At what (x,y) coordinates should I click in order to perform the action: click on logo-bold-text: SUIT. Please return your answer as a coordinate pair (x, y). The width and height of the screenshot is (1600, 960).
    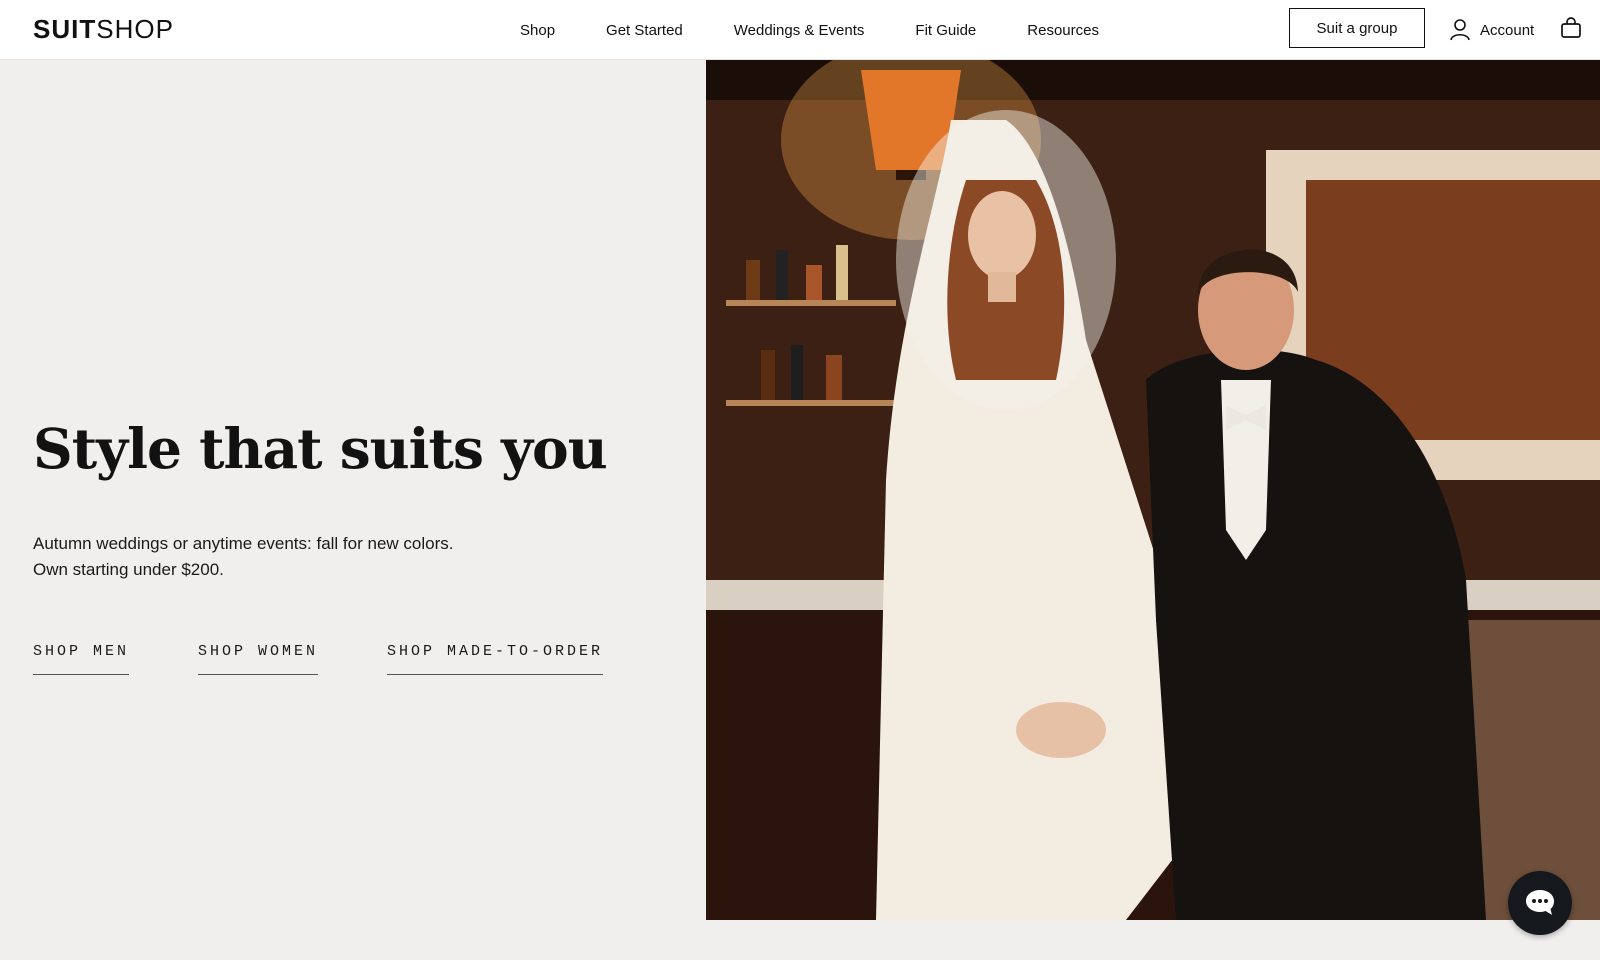
    Looking at the image, I should click on (65, 29).